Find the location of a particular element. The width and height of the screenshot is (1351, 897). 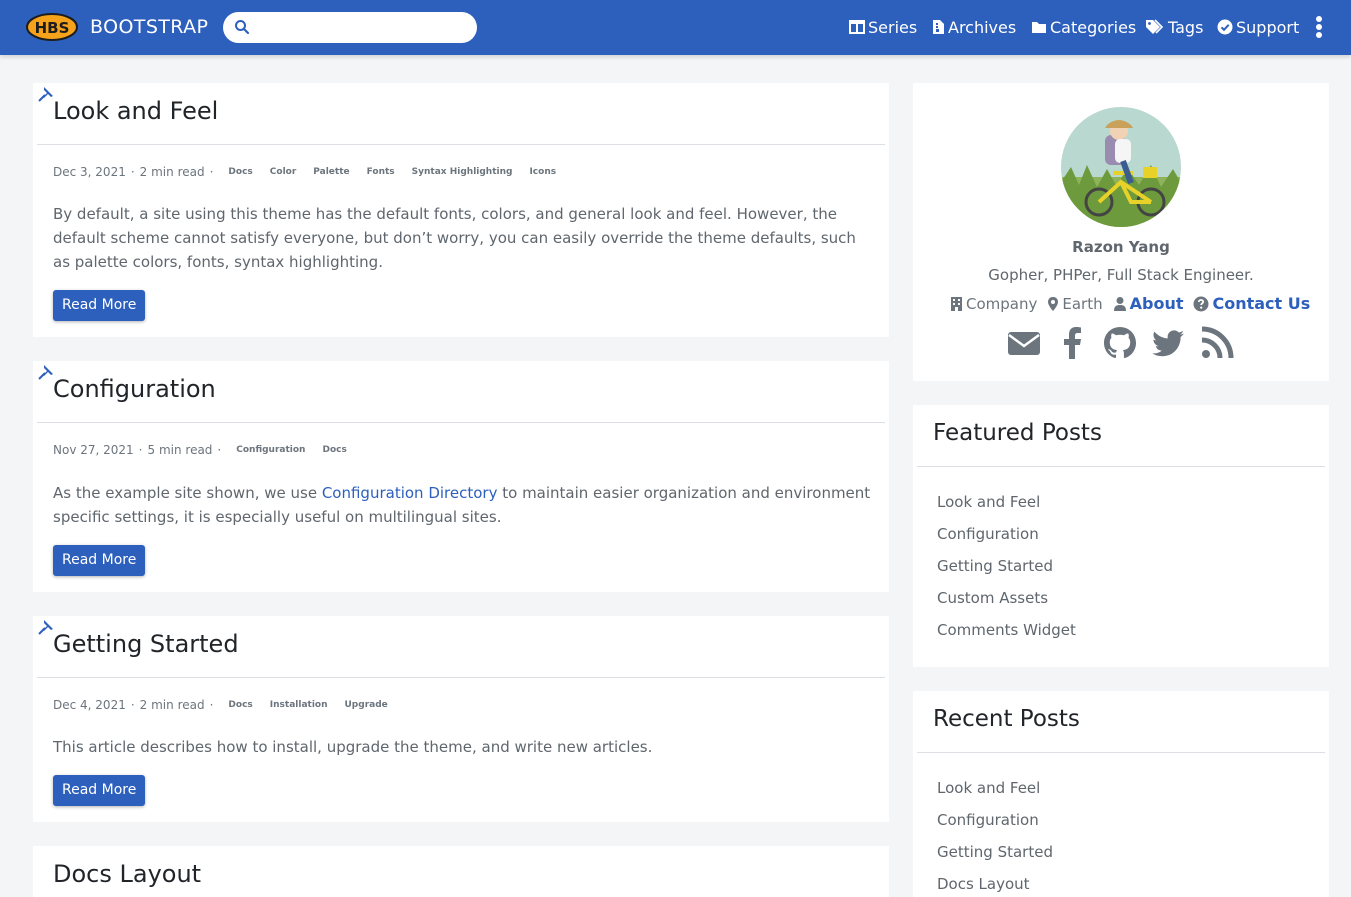

brand-name: BOOTSTRAP is located at coordinates (149, 27).